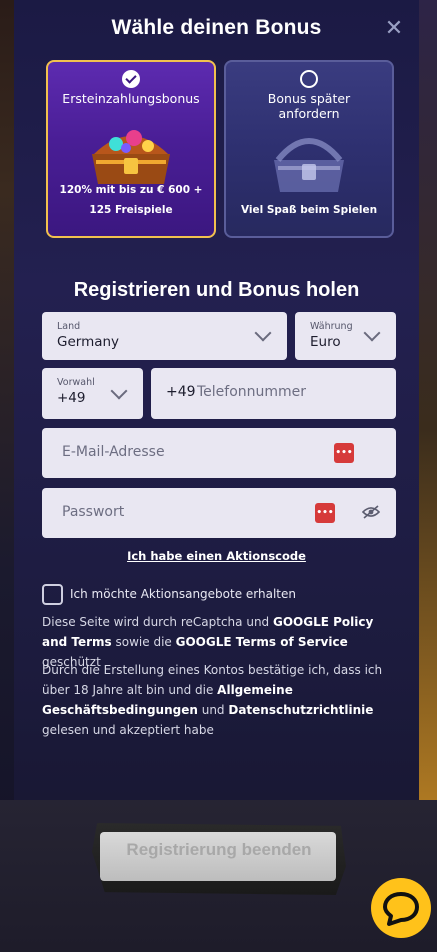 This screenshot has width=437, height=952. Describe the element at coordinates (300, 710) in the screenshot. I see `privacy-policy-link: Datenschutzrichtlinie` at that location.